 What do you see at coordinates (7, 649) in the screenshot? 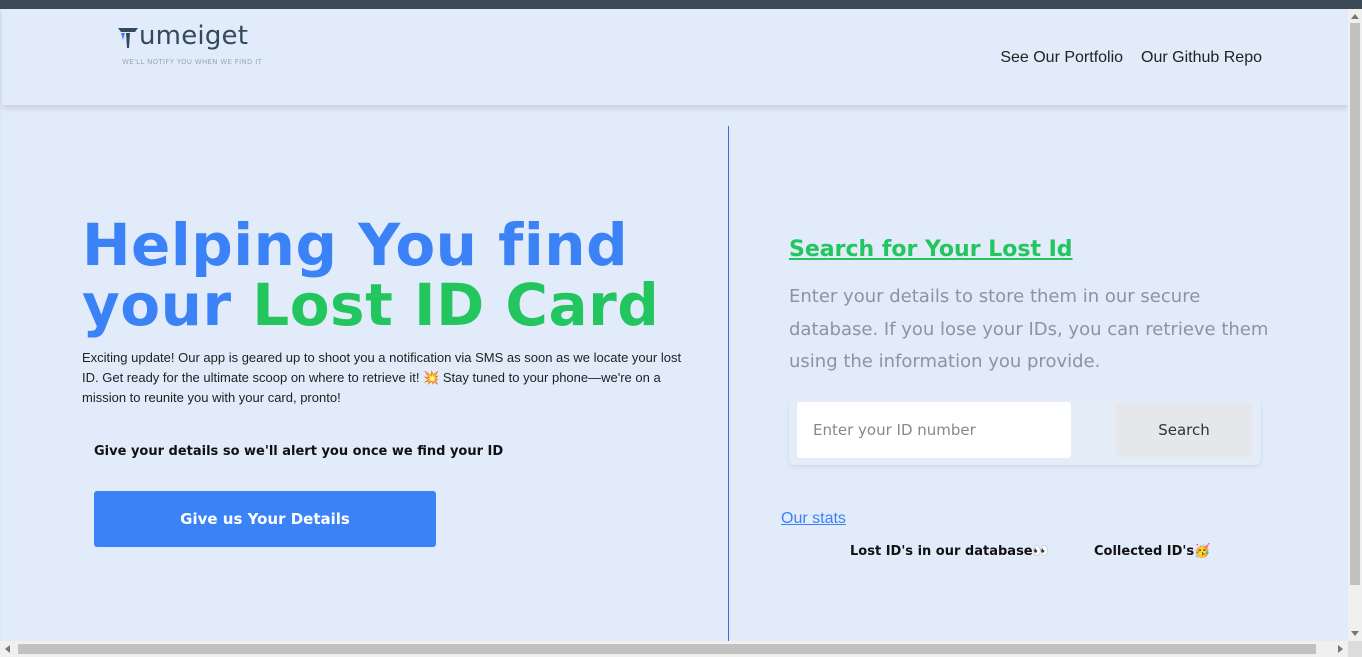
I see `scroll-left-icon` at bounding box center [7, 649].